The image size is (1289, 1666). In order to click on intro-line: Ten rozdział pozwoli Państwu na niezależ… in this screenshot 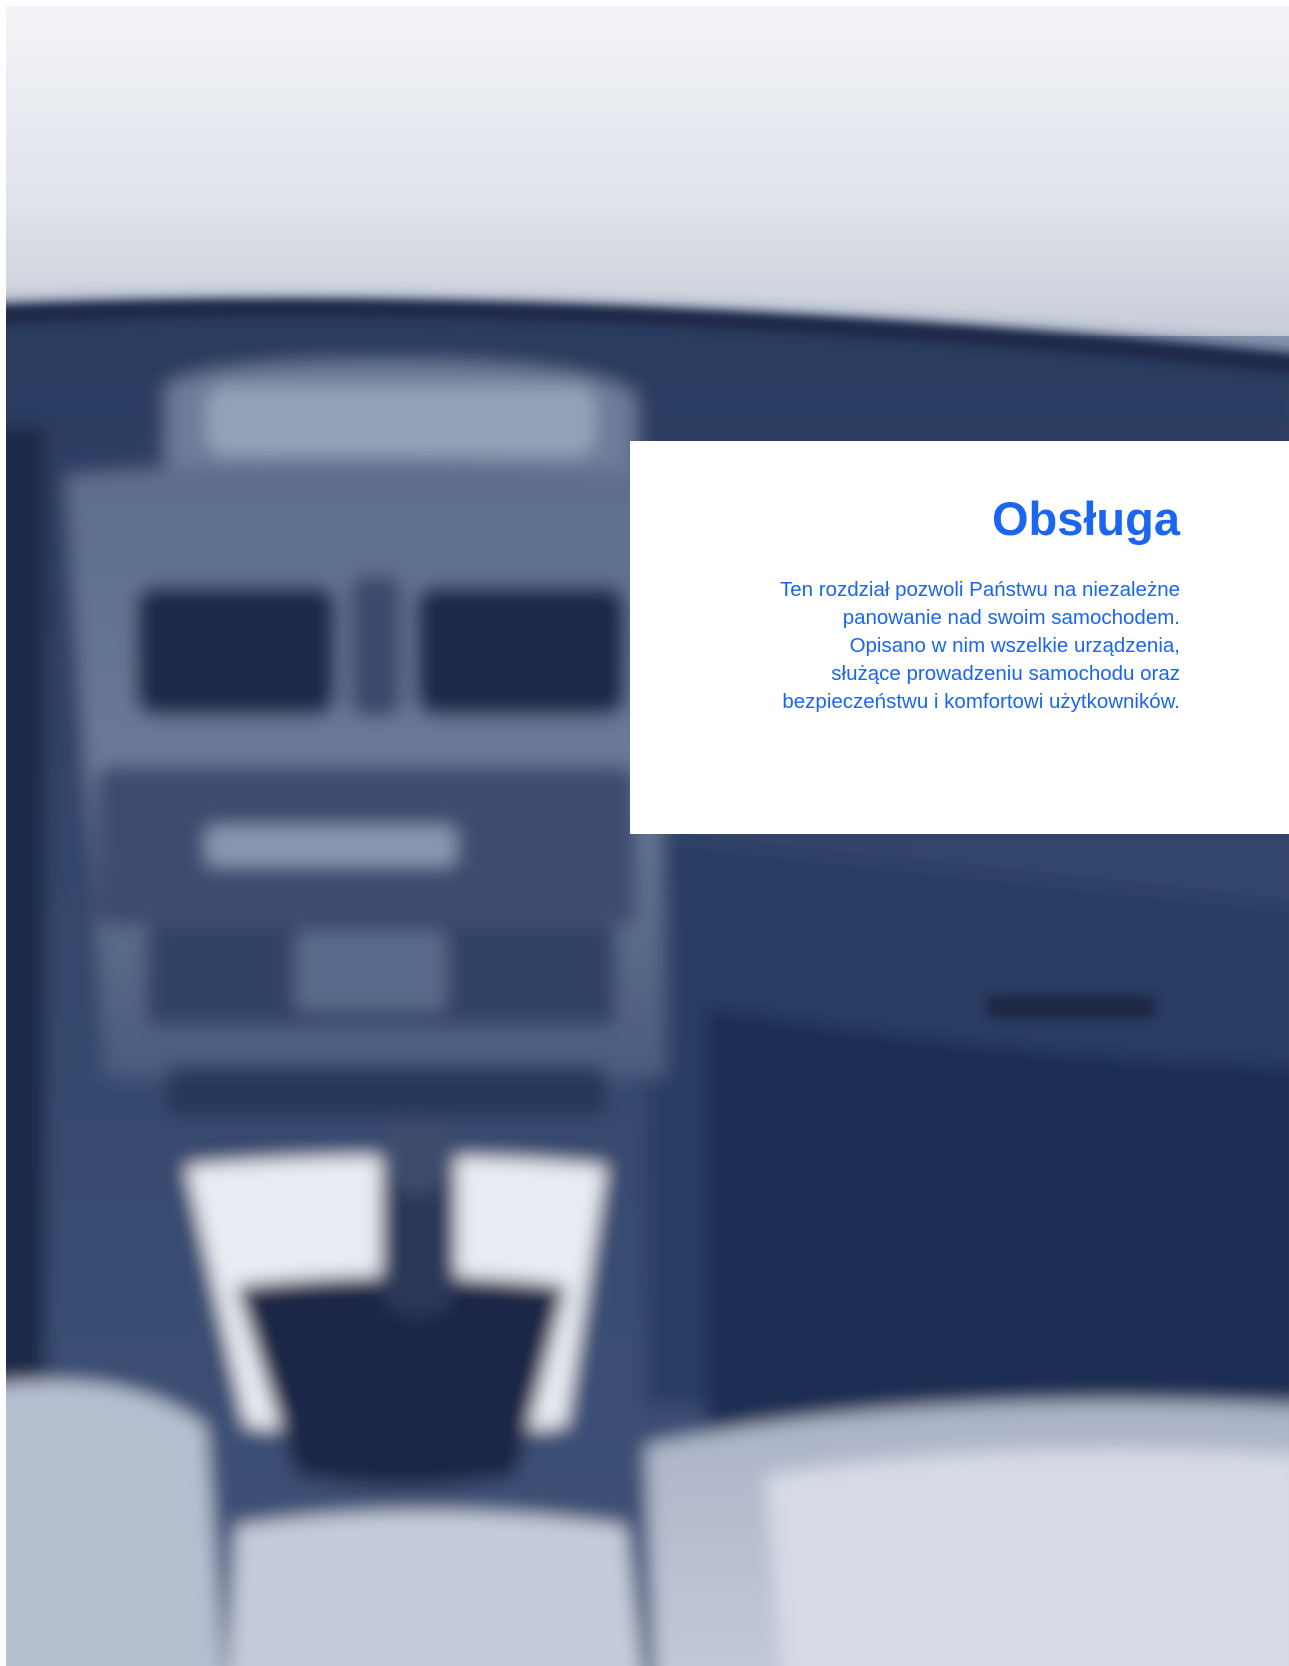, I will do `click(980, 589)`.